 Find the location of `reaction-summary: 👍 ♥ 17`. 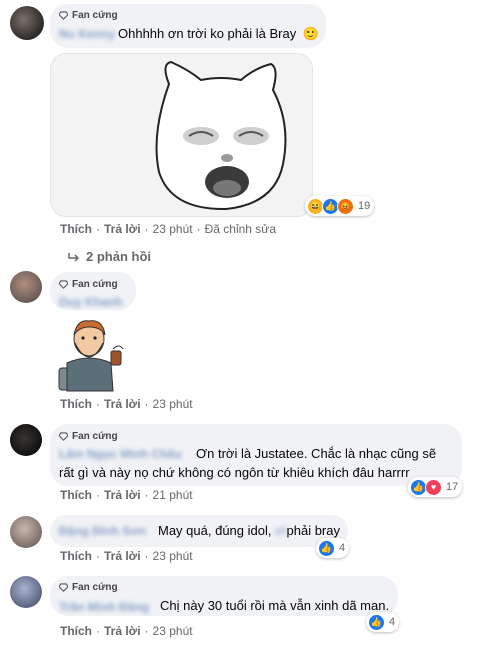

reaction-summary: 👍 ♥ 17 is located at coordinates (435, 487).